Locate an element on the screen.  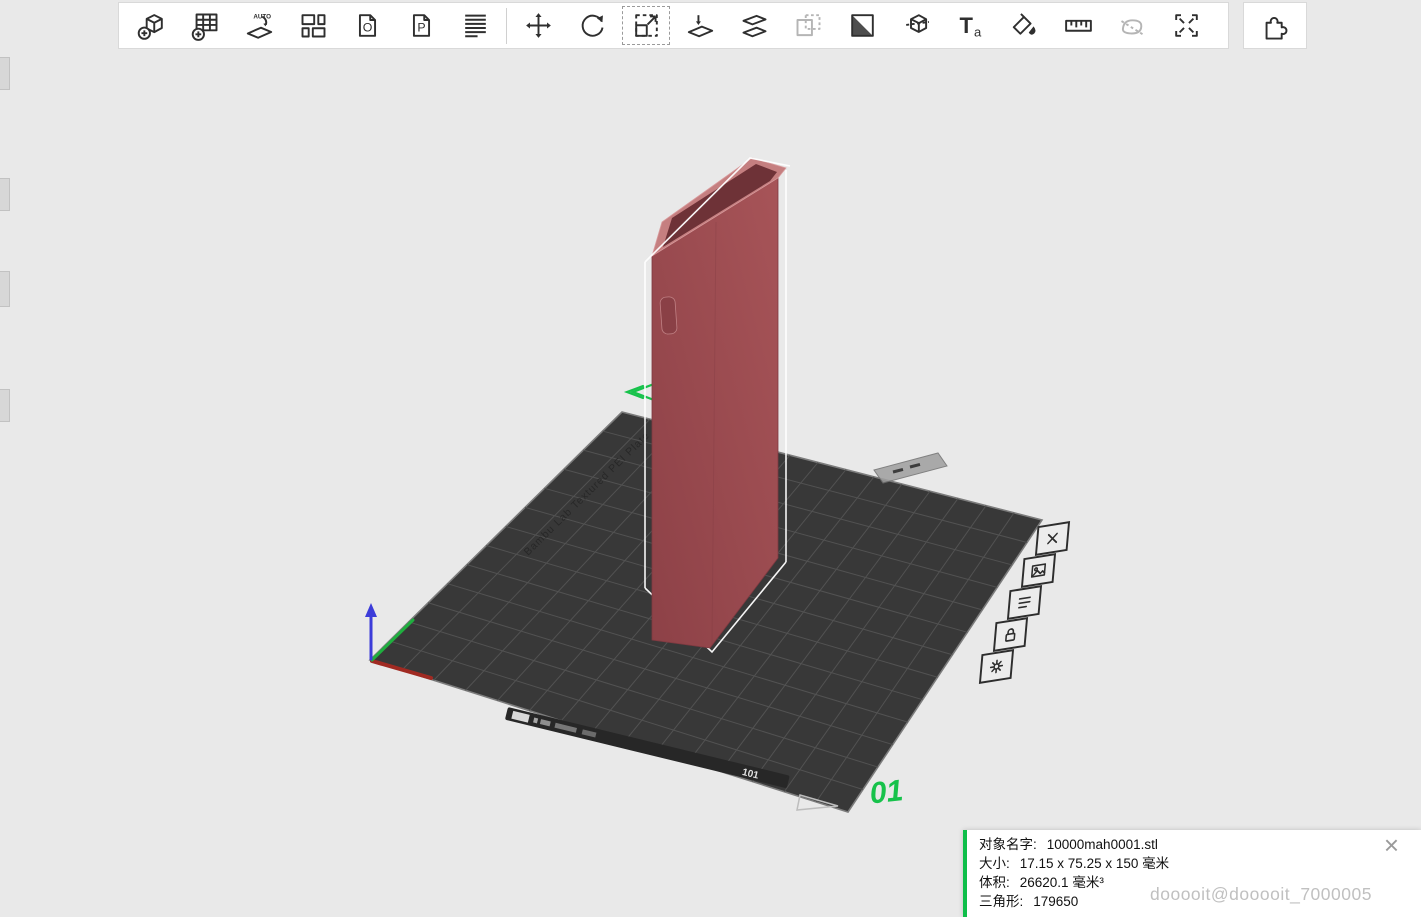
delete-plate-icon is located at coordinates (1052, 538).